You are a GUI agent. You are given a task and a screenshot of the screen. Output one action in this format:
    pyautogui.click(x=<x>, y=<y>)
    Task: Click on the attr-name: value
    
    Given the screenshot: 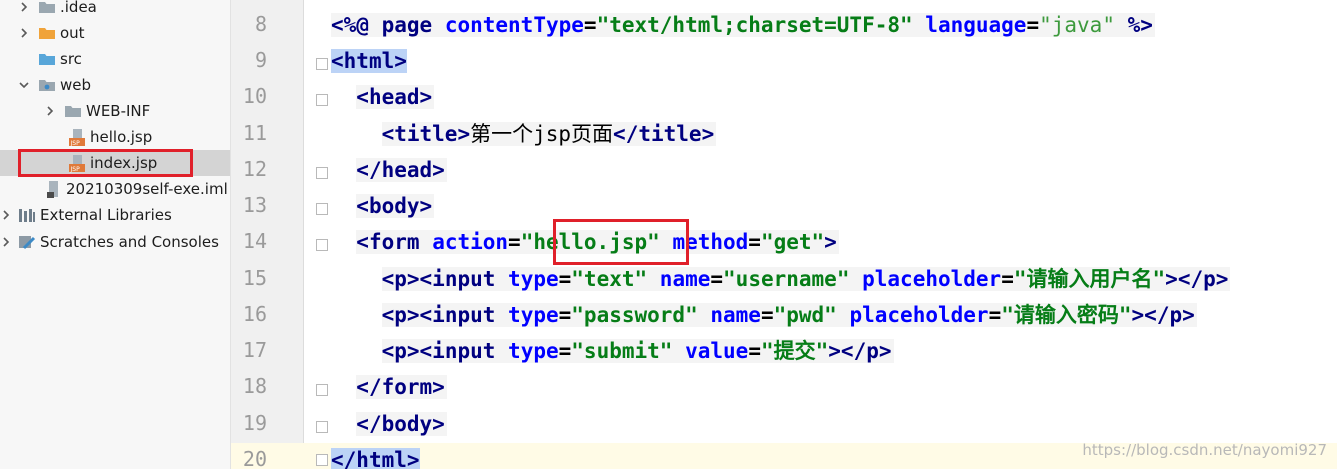 What is the action you would take?
    pyautogui.click(x=717, y=351)
    